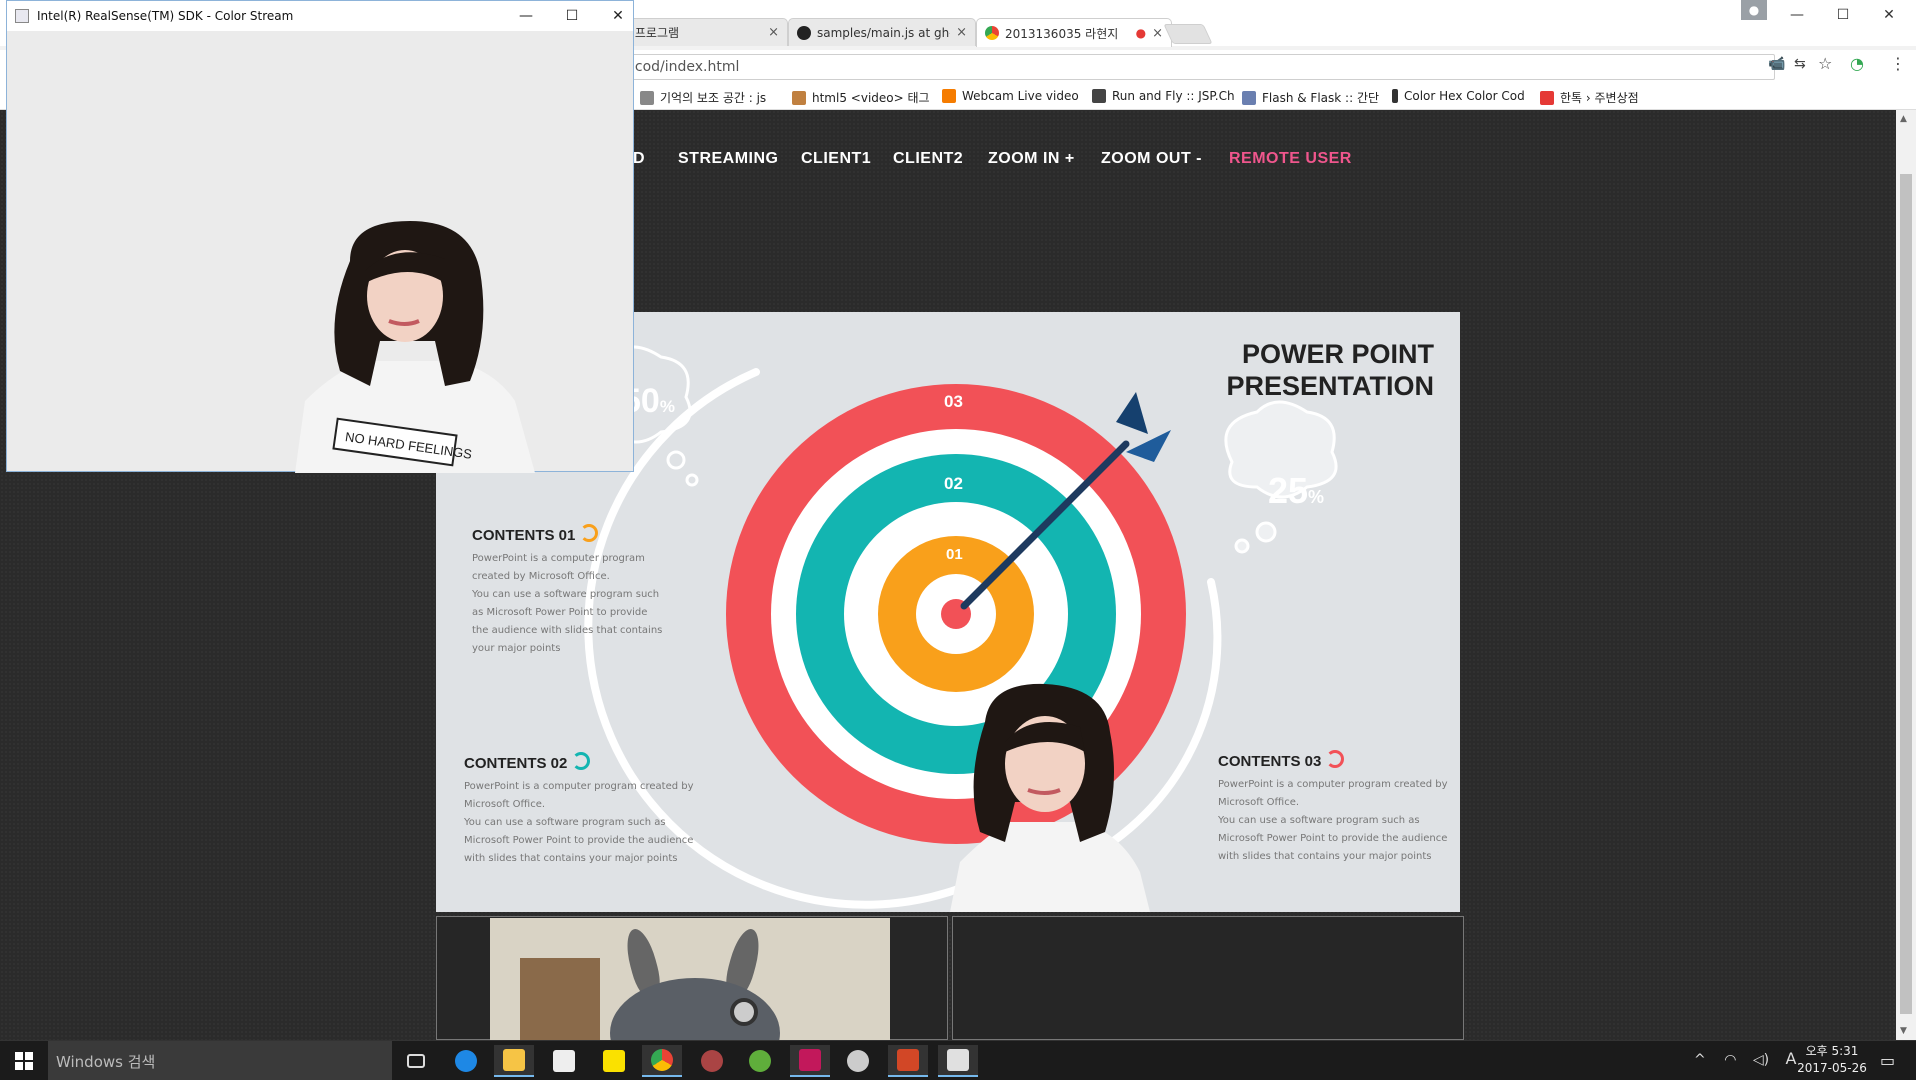  Describe the element at coordinates (1700, 1060) in the screenshot. I see `tray-chevron-icon: ^` at that location.